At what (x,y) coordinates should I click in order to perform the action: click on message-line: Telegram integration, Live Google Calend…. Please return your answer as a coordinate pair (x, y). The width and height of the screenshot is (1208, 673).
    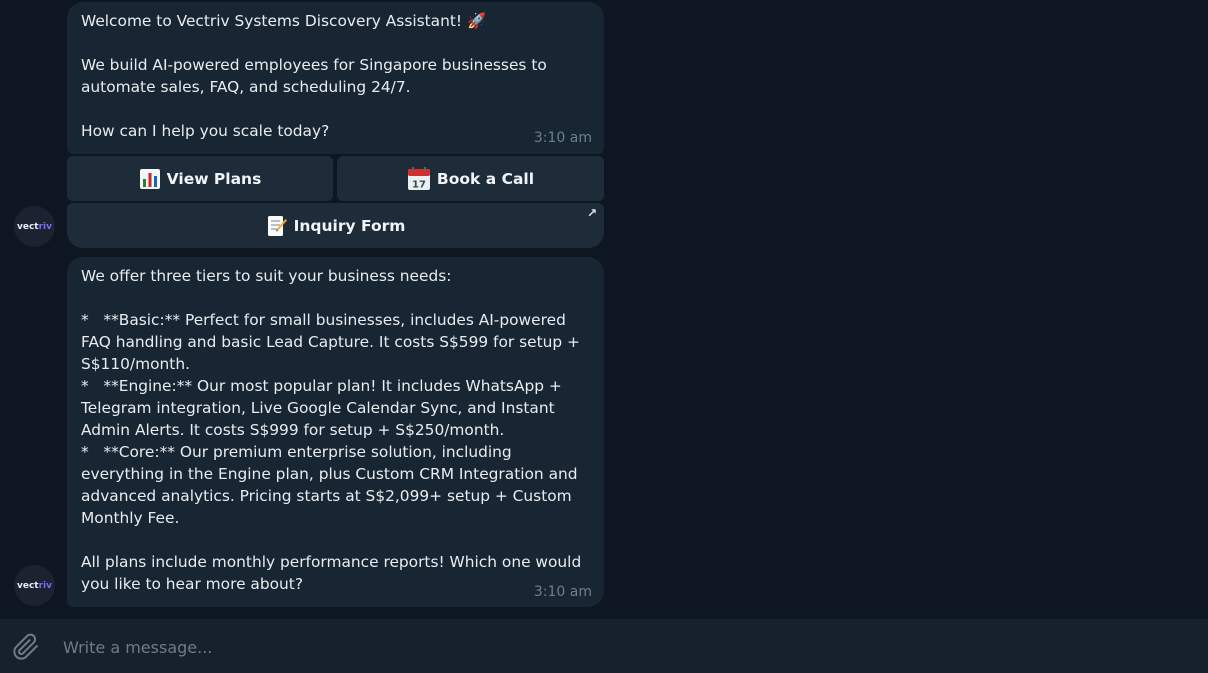
    Looking at the image, I should click on (318, 408).